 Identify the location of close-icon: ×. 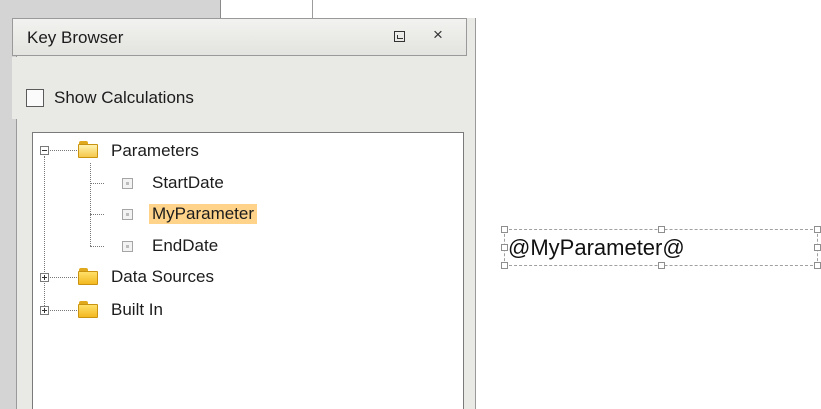
(438, 35).